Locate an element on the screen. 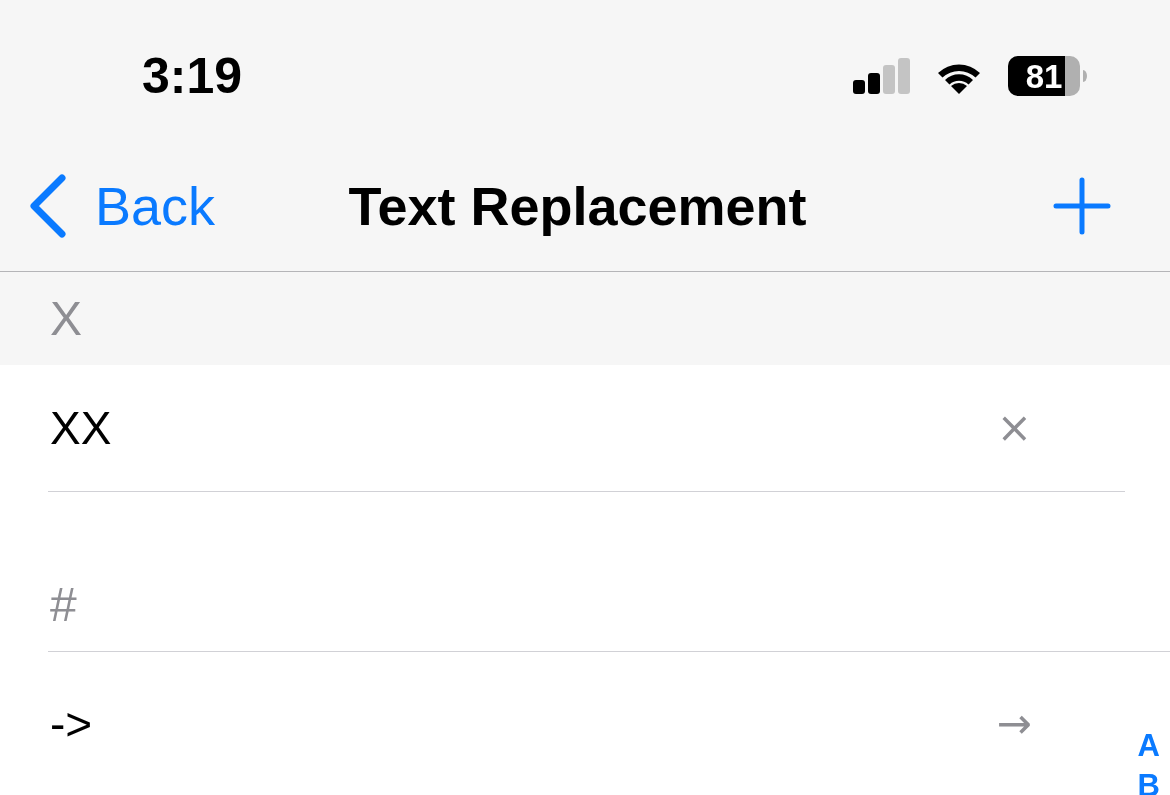 The height and width of the screenshot is (795, 1170). plus-icon is located at coordinates (1082, 205).